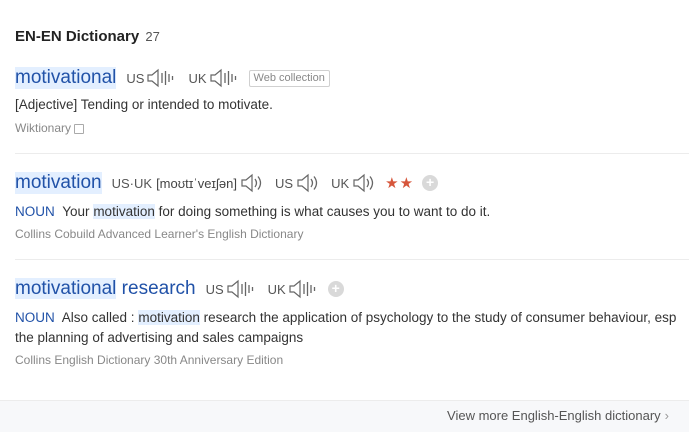 Image resolution: width=689 pixels, height=432 pixels. Describe the element at coordinates (400, 183) in the screenshot. I see `frequency-stars: ★★` at that location.